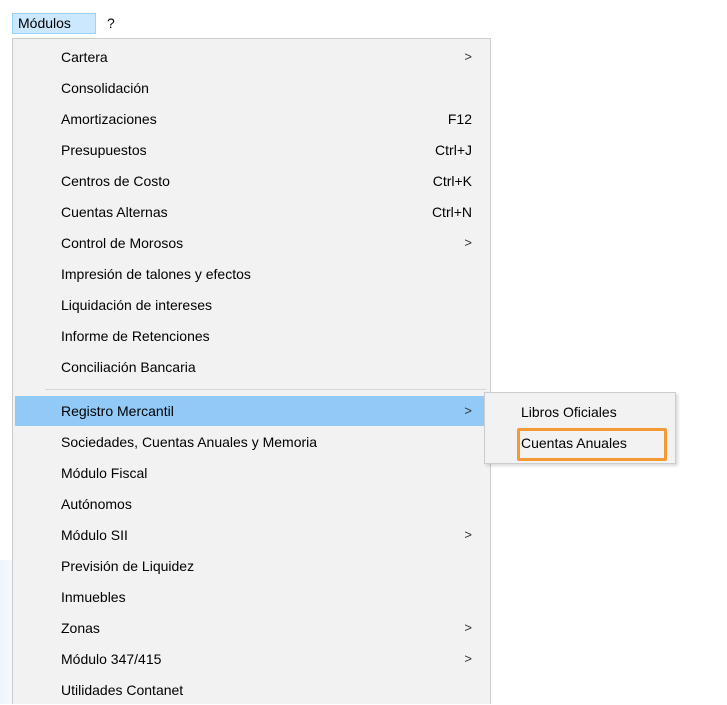 The image size is (727, 705). I want to click on menu-item-prevision-liquidez: Previsión de Liquidez, so click(251, 566).